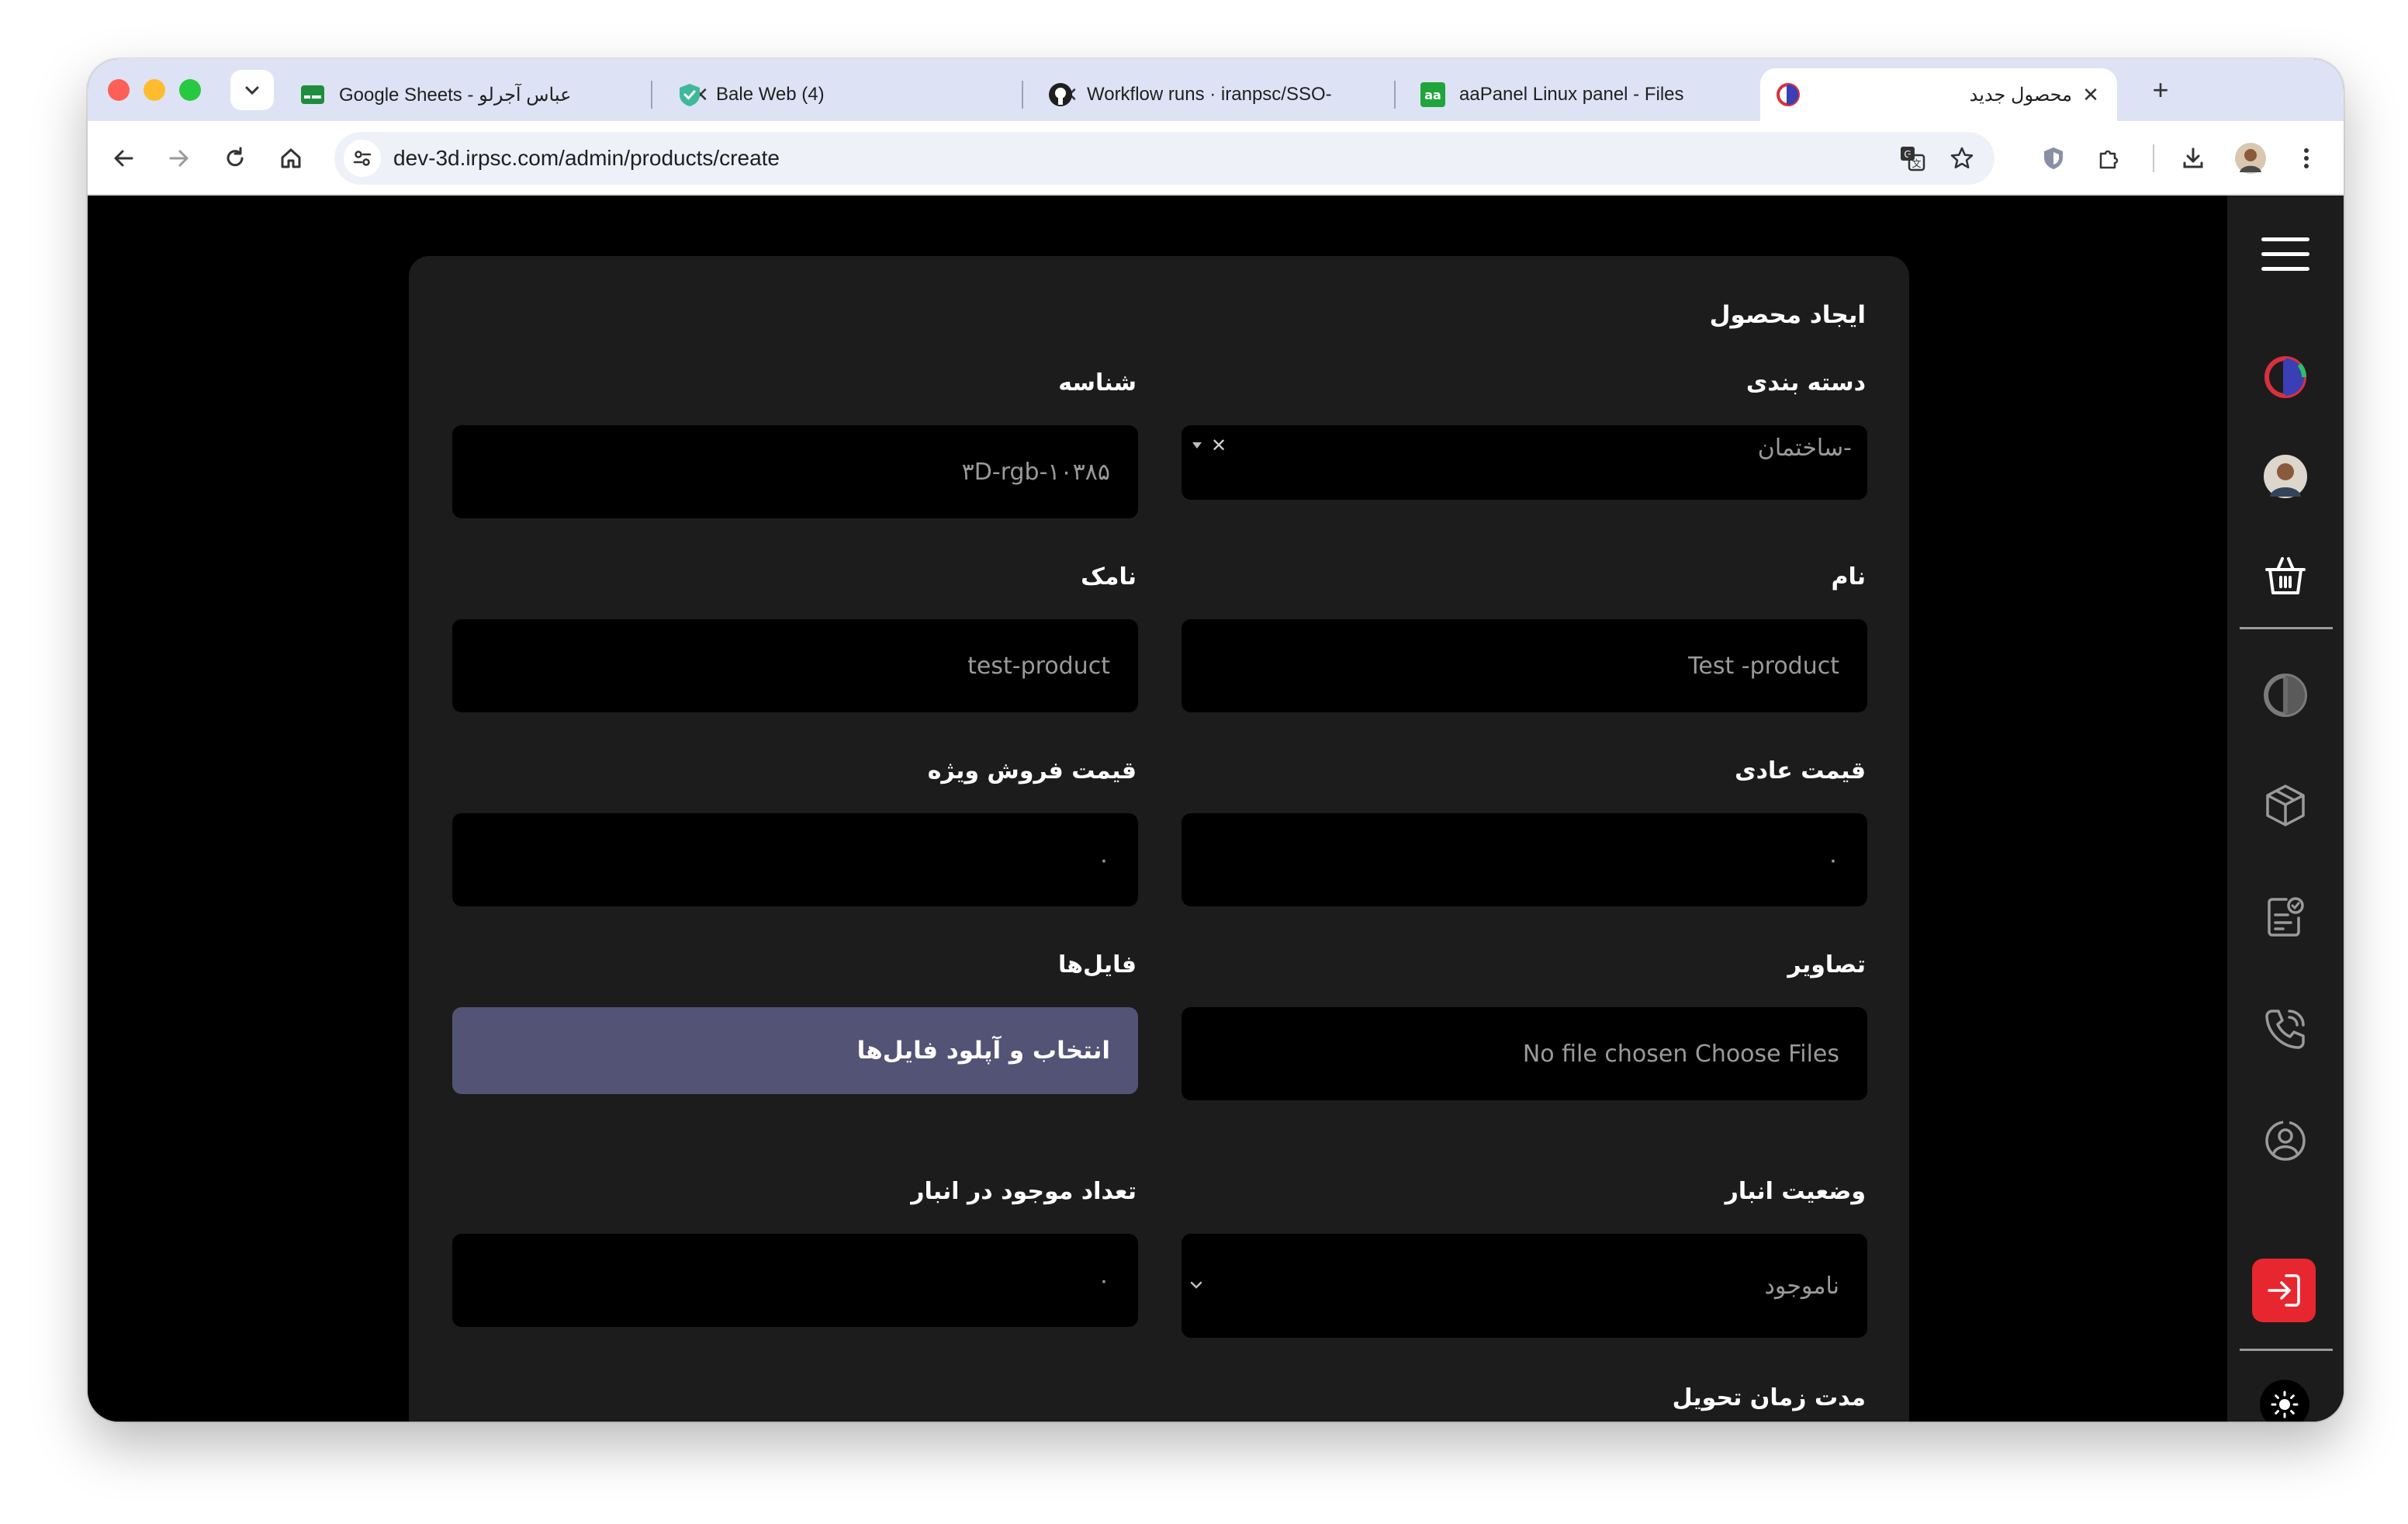  I want to click on home-button, so click(291, 158).